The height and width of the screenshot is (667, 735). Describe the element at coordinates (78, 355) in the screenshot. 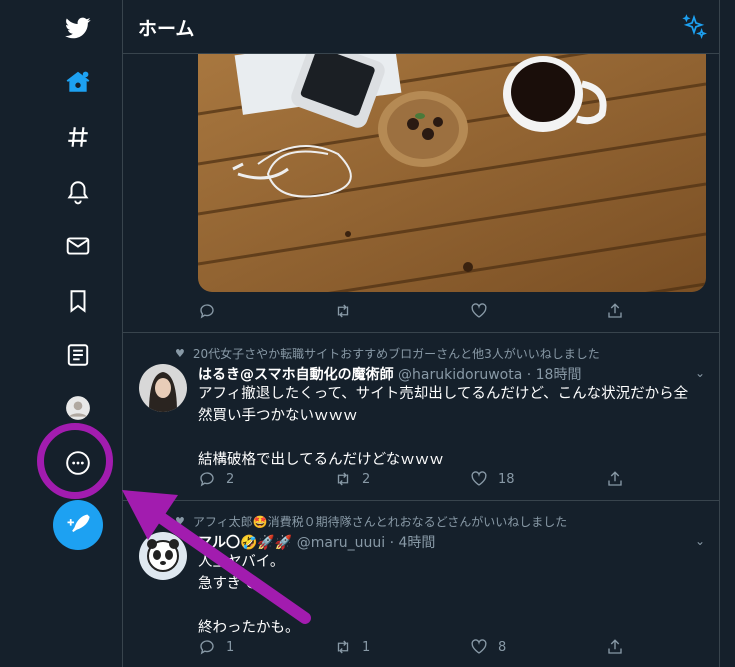

I see `lists-icon` at that location.